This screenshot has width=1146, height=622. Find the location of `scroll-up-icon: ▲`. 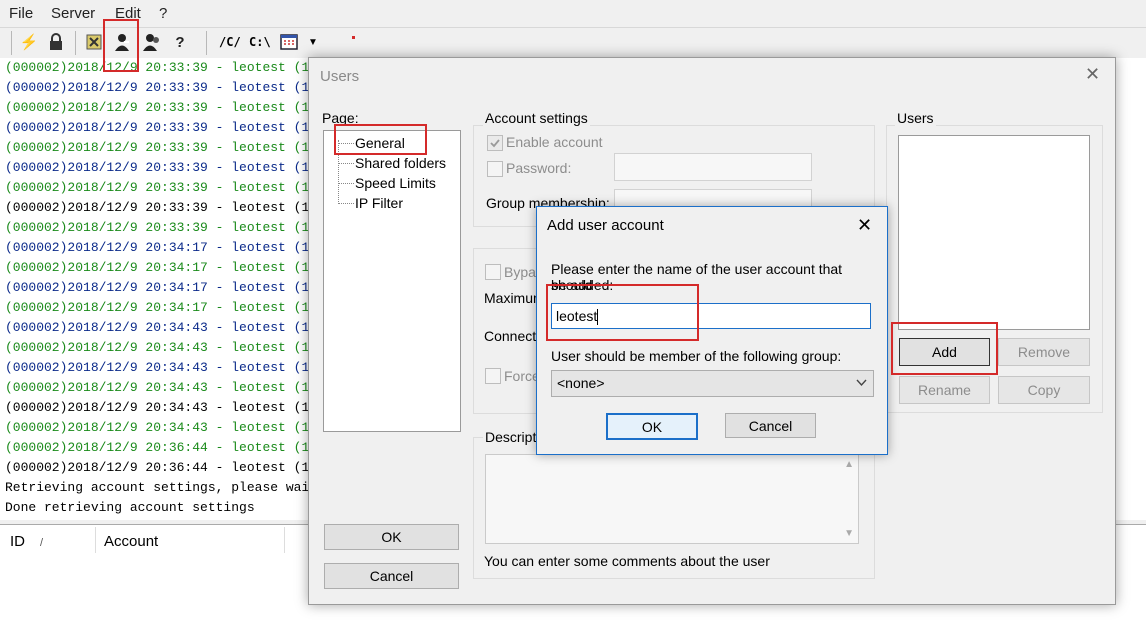

scroll-up-icon: ▲ is located at coordinates (849, 464).